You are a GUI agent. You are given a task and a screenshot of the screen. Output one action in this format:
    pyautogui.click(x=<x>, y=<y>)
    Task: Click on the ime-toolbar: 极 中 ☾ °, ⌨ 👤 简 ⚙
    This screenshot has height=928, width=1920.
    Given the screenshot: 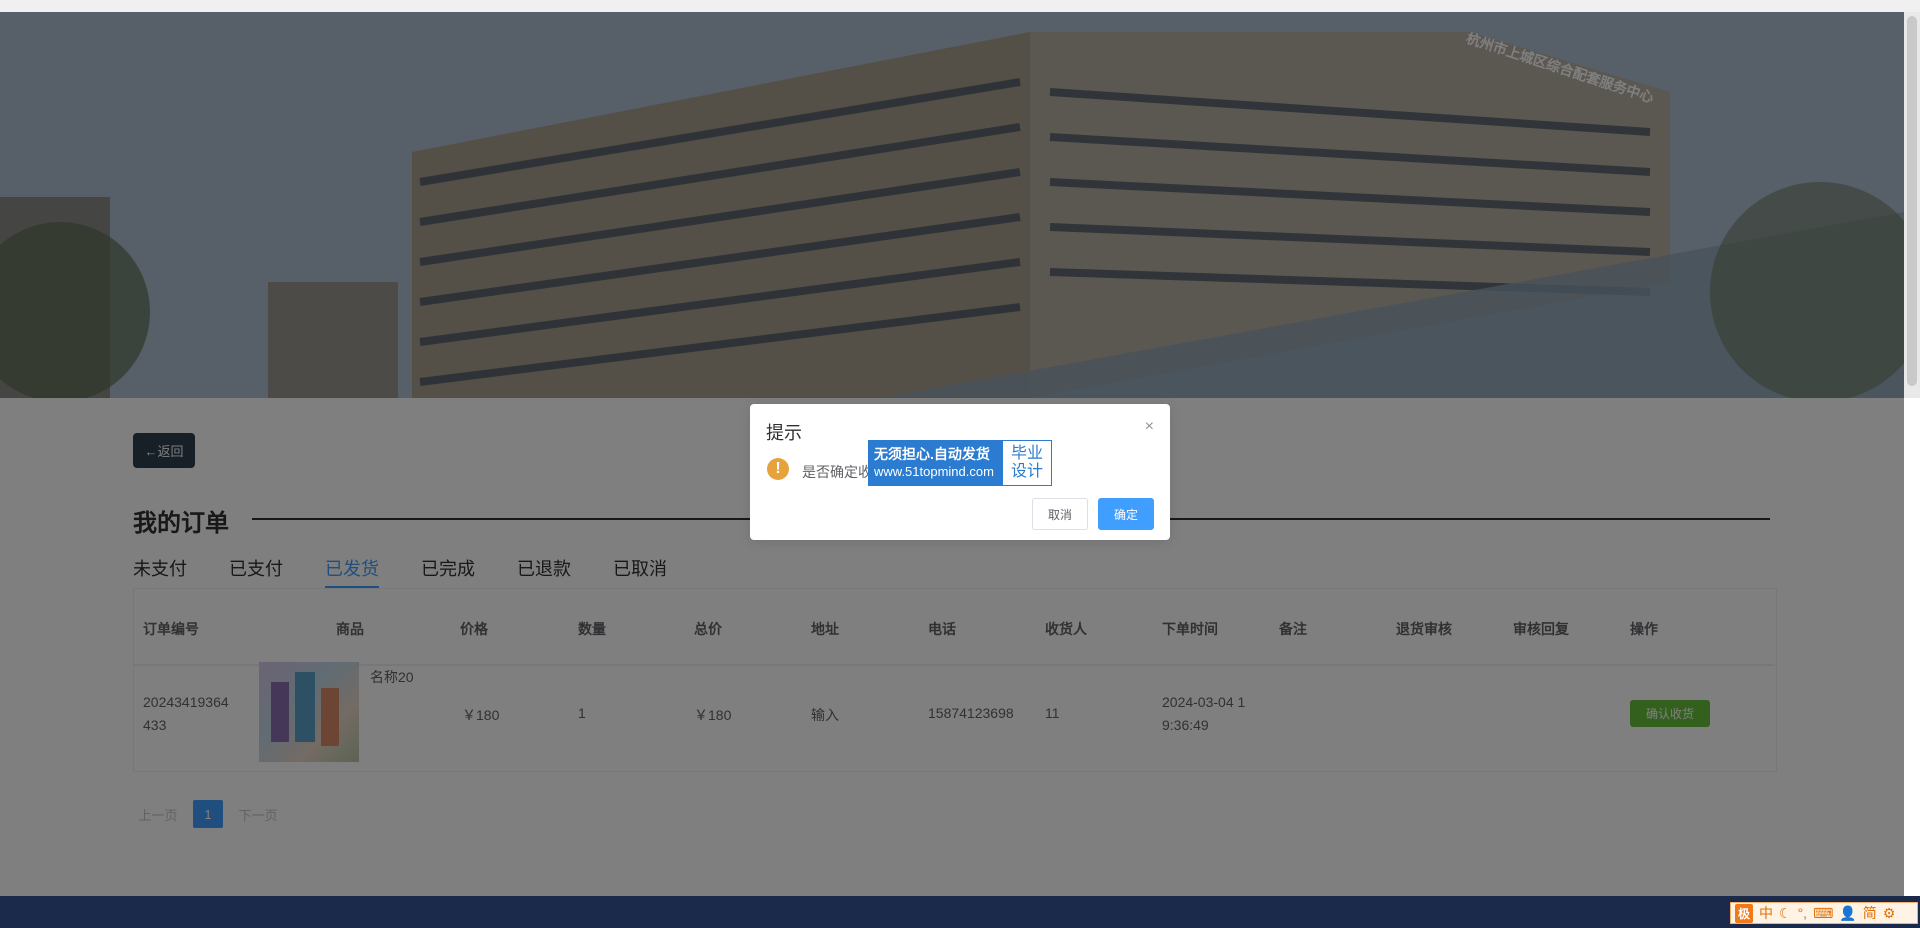 What is the action you would take?
    pyautogui.click(x=1824, y=913)
    